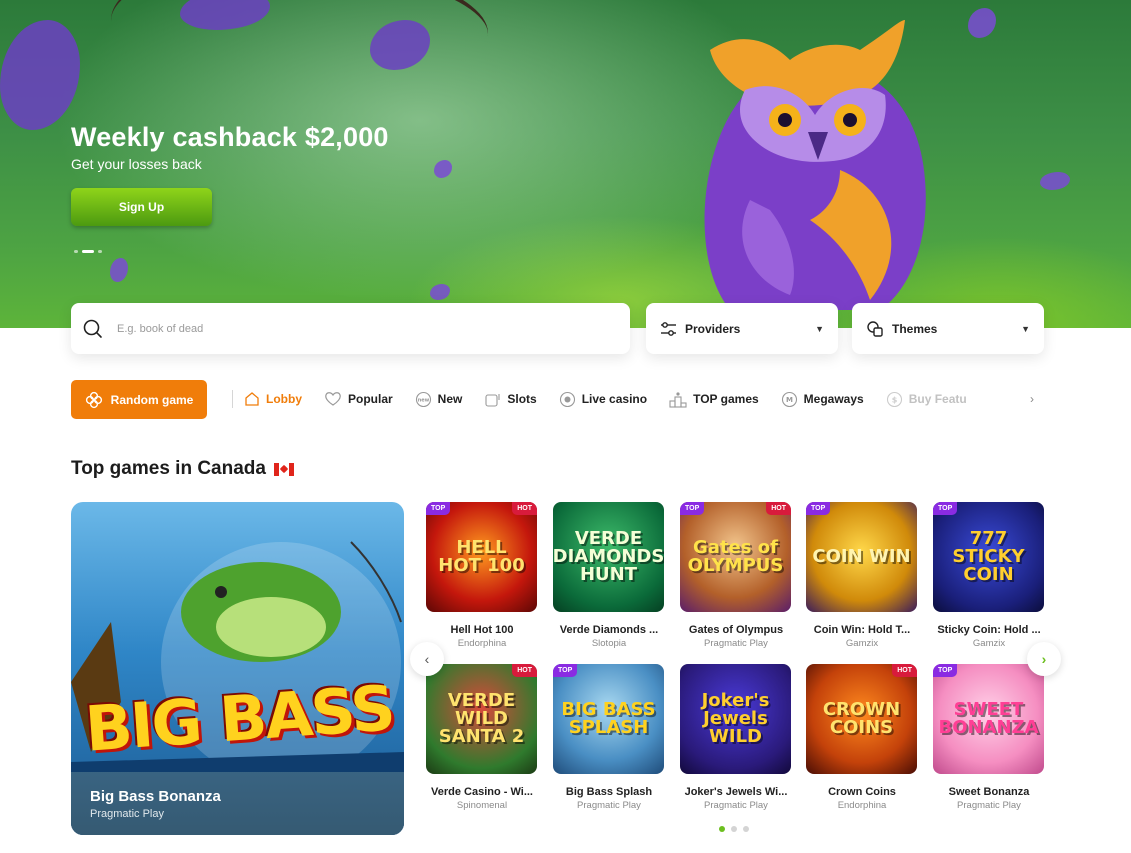 Image resolution: width=1131 pixels, height=853 pixels. I want to click on random-game-button: Random game, so click(139, 399).